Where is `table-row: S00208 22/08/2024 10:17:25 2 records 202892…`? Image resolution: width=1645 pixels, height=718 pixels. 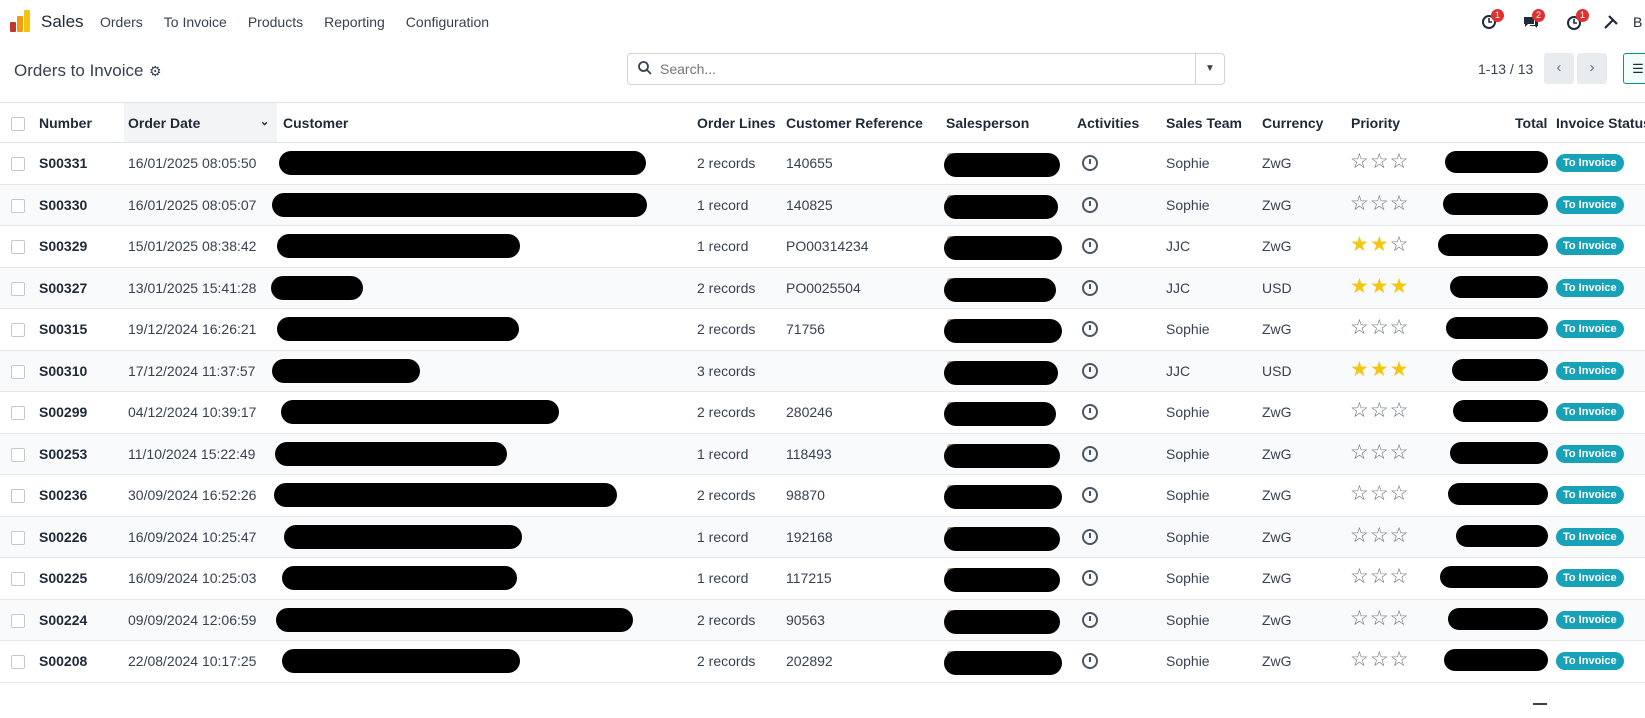 table-row: S00208 22/08/2024 10:17:25 2 records 202892… is located at coordinates (822, 662).